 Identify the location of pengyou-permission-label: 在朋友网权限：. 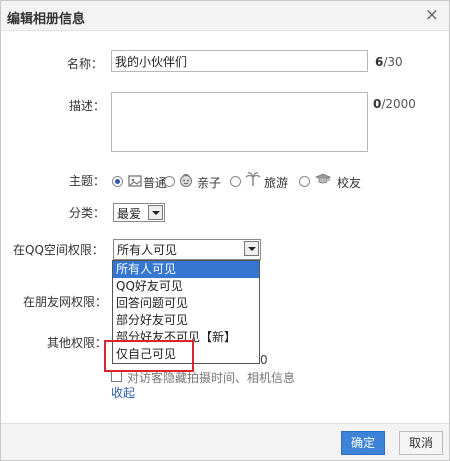
(65, 302).